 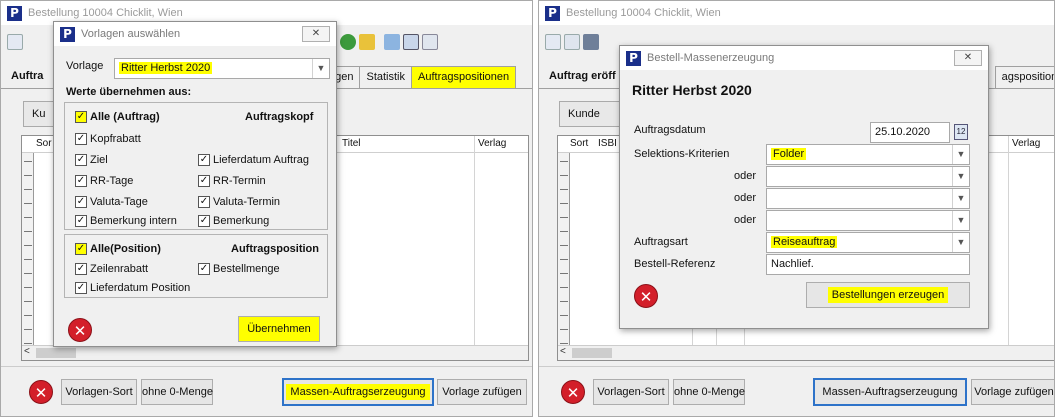 What do you see at coordinates (348, 42) in the screenshot?
I see `go-icon` at bounding box center [348, 42].